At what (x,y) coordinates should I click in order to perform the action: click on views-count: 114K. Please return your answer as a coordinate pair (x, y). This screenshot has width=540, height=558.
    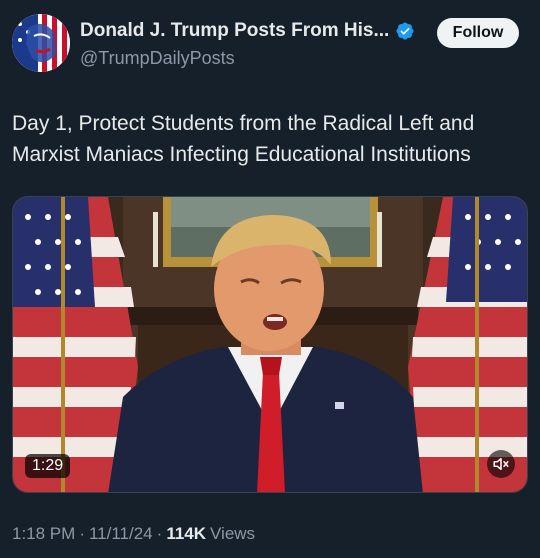
    Looking at the image, I should click on (186, 533).